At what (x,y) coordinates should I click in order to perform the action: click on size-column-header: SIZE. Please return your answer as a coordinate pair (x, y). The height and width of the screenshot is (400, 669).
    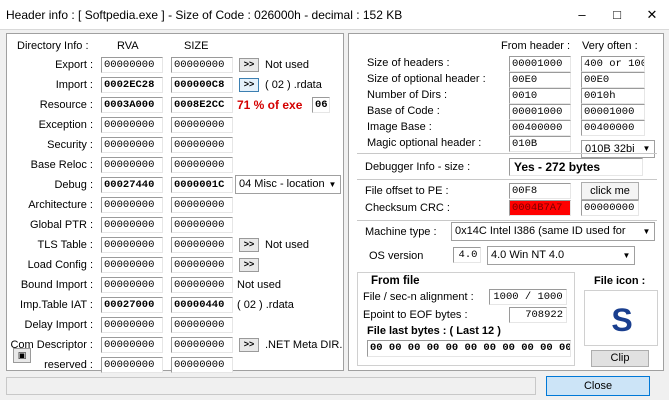
    Looking at the image, I should click on (196, 46).